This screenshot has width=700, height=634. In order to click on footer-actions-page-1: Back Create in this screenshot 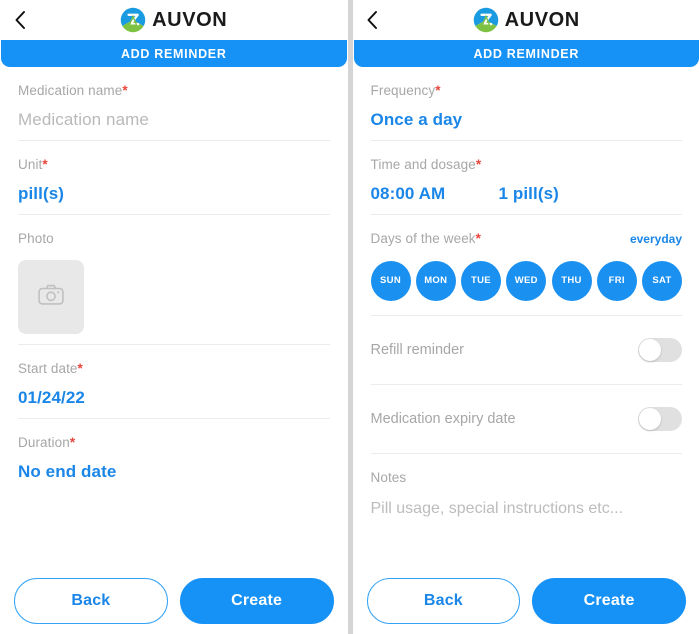, I will do `click(174, 601)`.